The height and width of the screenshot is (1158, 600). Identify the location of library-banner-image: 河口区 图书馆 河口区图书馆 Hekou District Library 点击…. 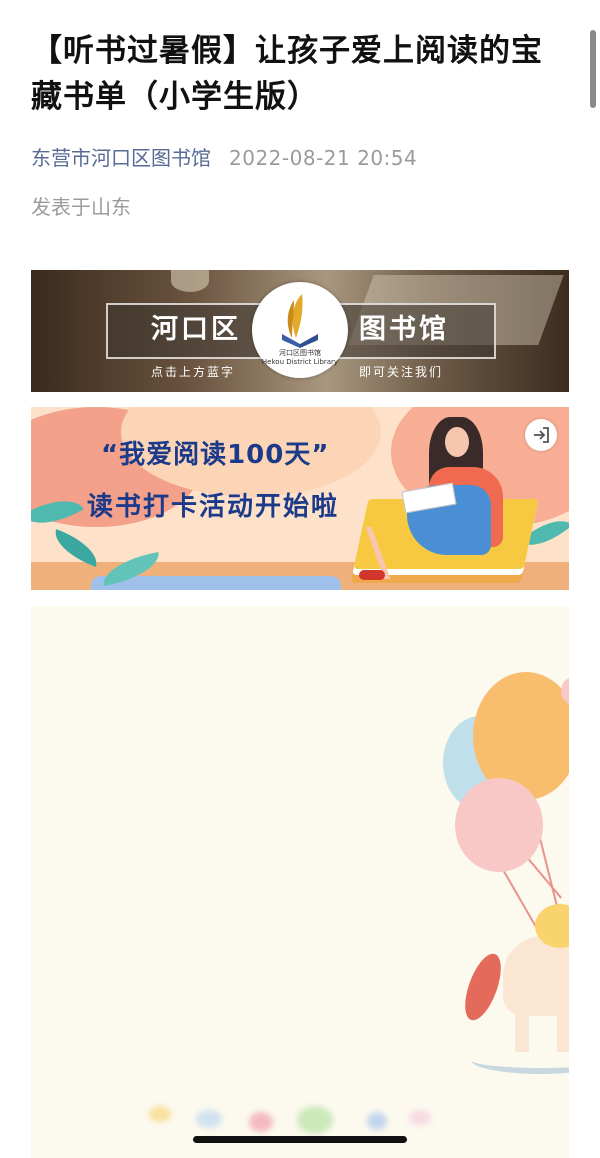
(300, 331).